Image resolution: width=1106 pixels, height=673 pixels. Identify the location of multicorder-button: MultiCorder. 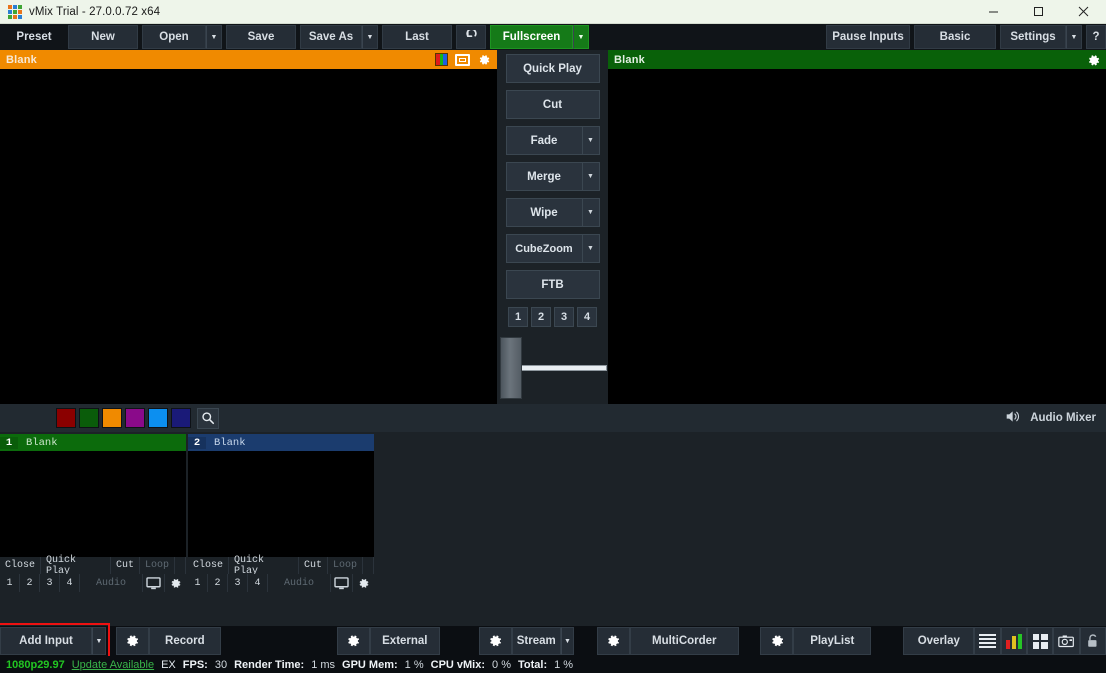
(684, 641).